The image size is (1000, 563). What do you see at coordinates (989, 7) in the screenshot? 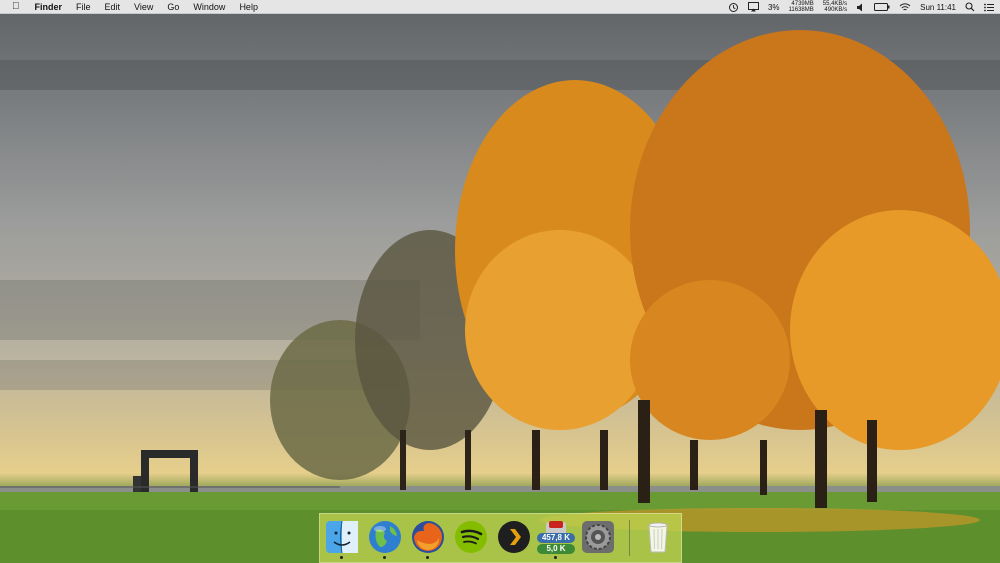
I see `notification-center-icon` at bounding box center [989, 7].